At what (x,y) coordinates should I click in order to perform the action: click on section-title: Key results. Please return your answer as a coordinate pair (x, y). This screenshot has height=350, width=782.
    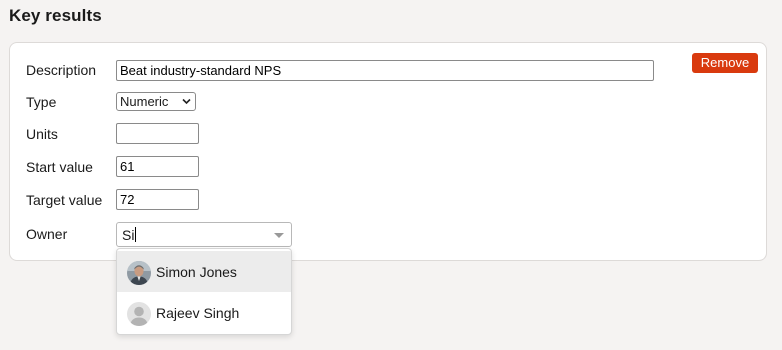
    Looking at the image, I should click on (55, 15).